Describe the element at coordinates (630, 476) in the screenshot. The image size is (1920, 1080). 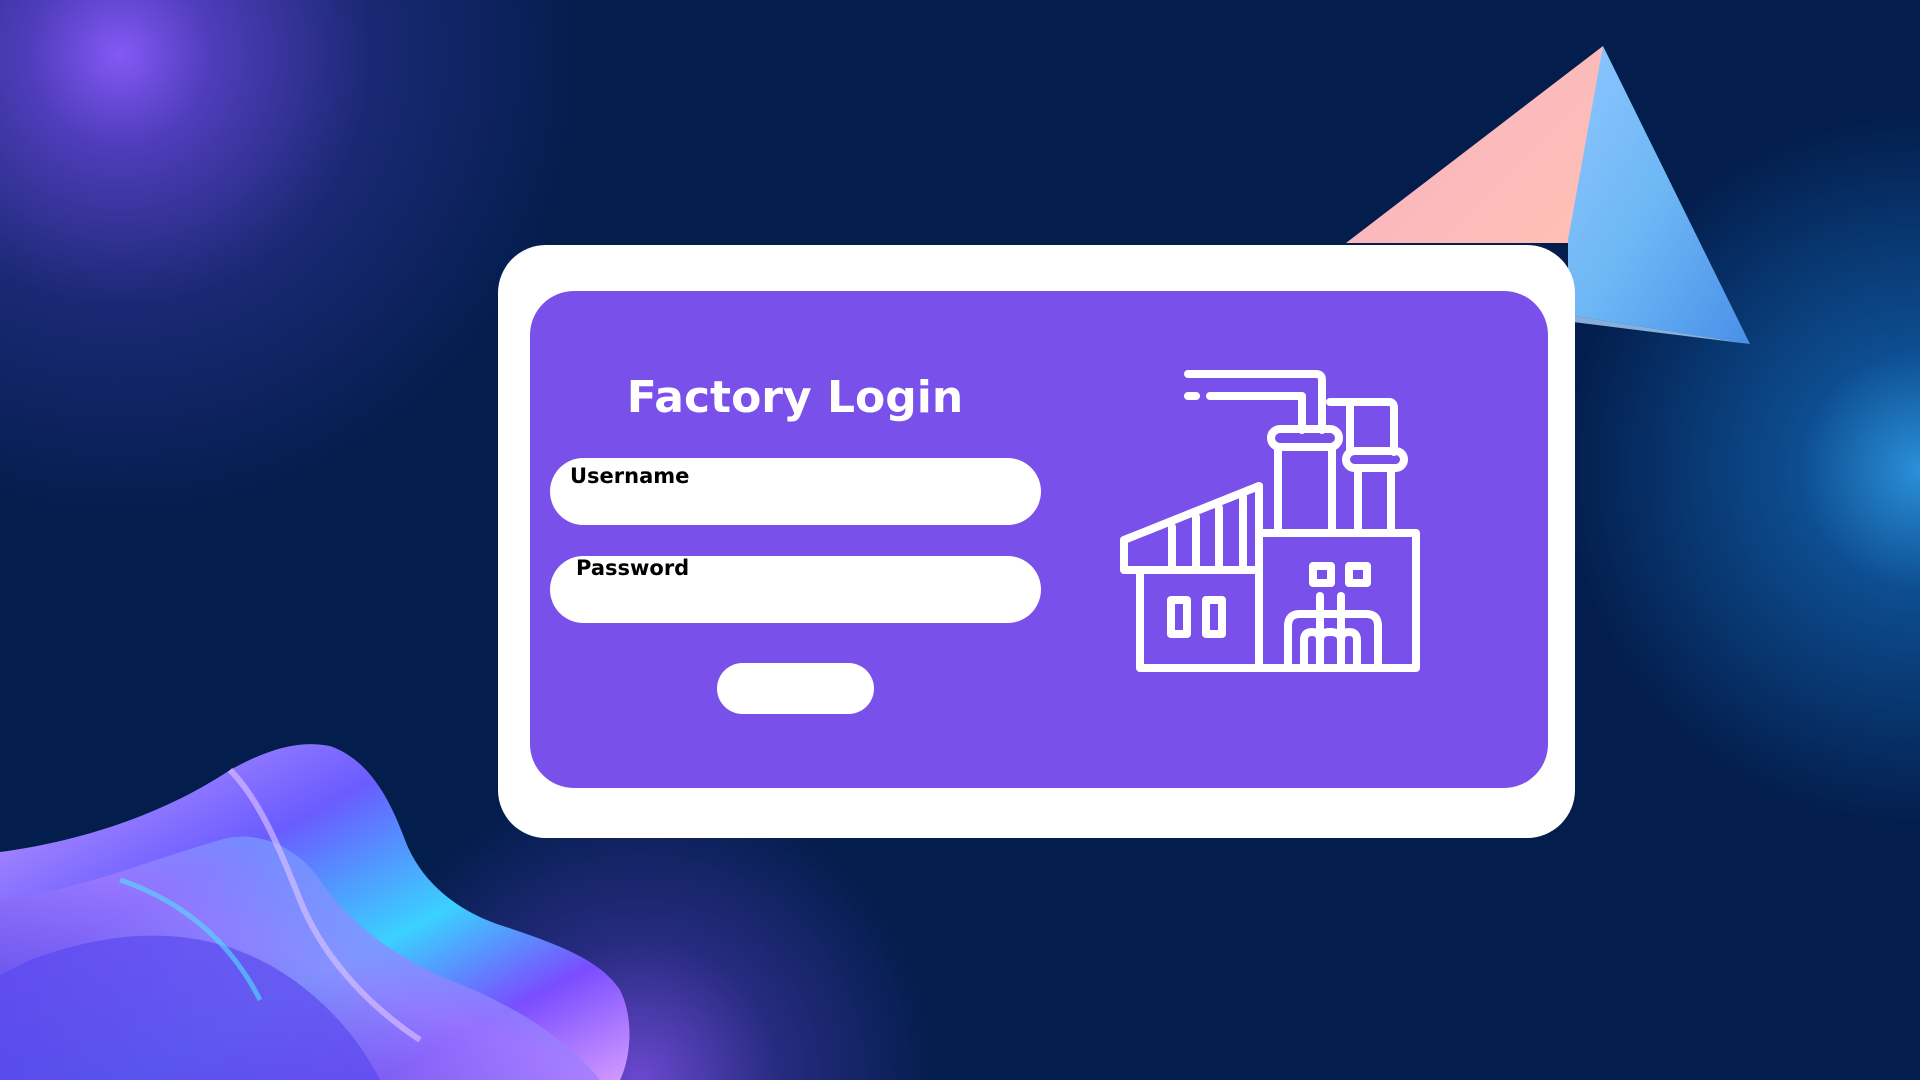
I see `username-label: Username` at that location.